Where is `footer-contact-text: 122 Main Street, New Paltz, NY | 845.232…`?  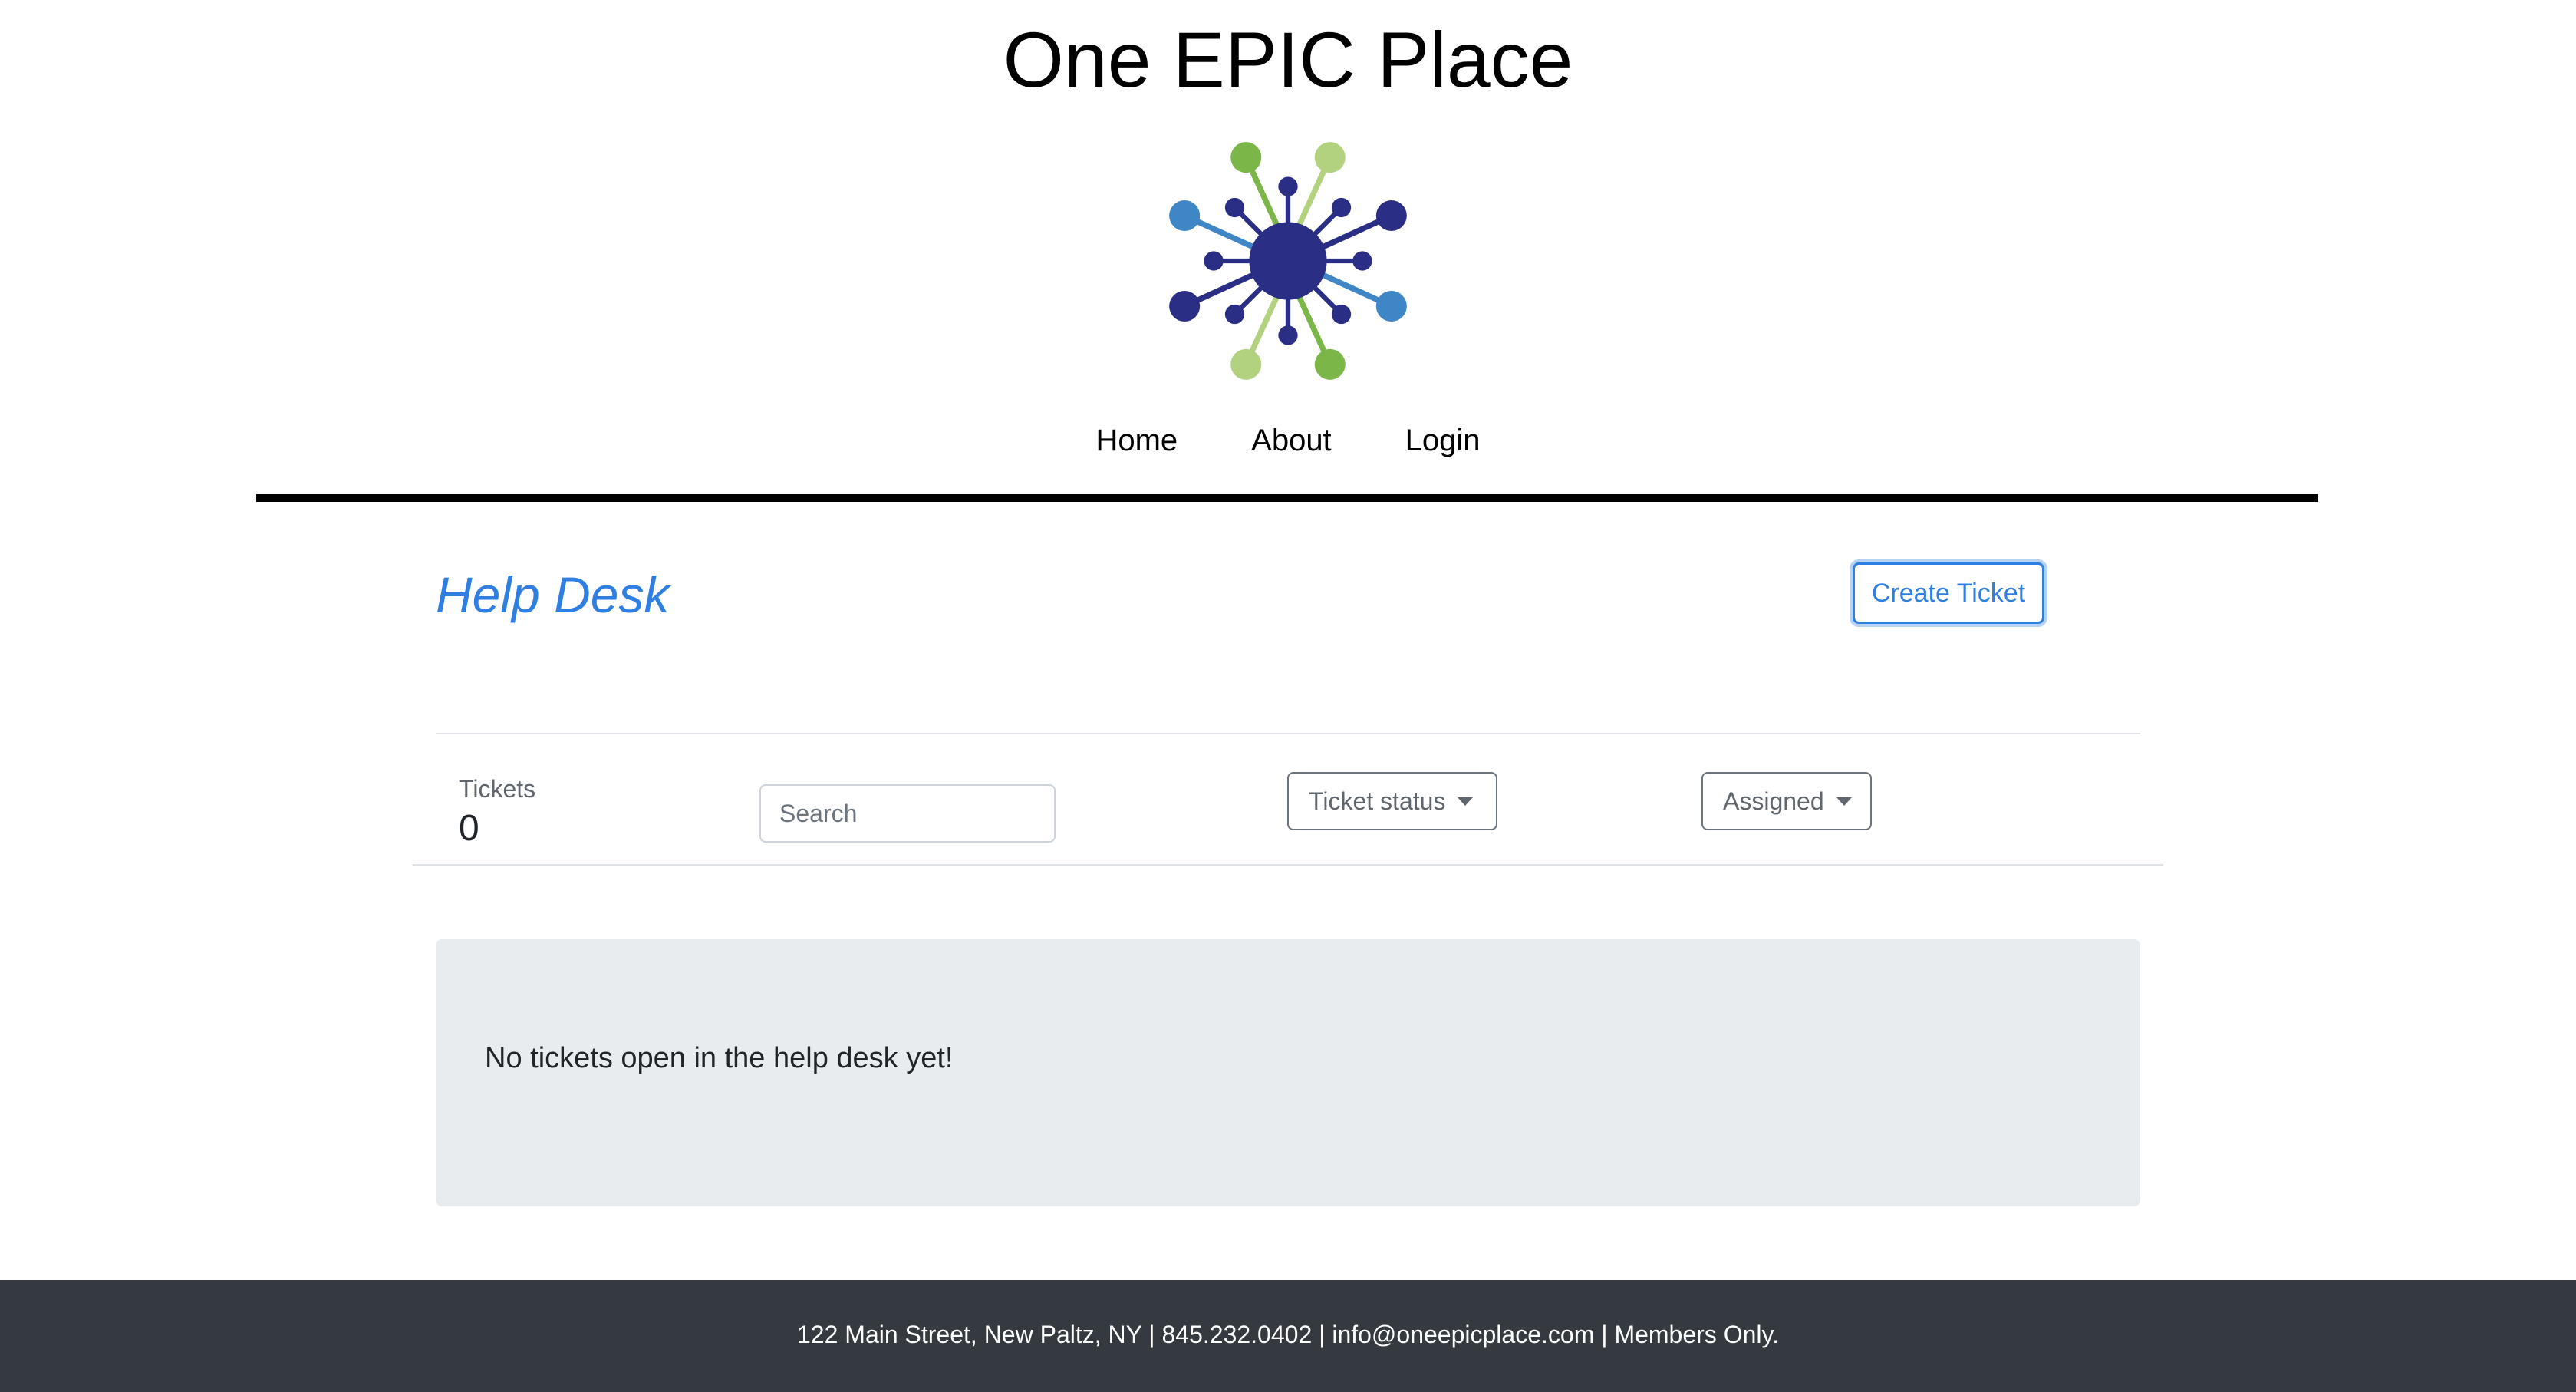
footer-contact-text: 122 Main Street, New Paltz, NY | 845.232… is located at coordinates (1288, 1334).